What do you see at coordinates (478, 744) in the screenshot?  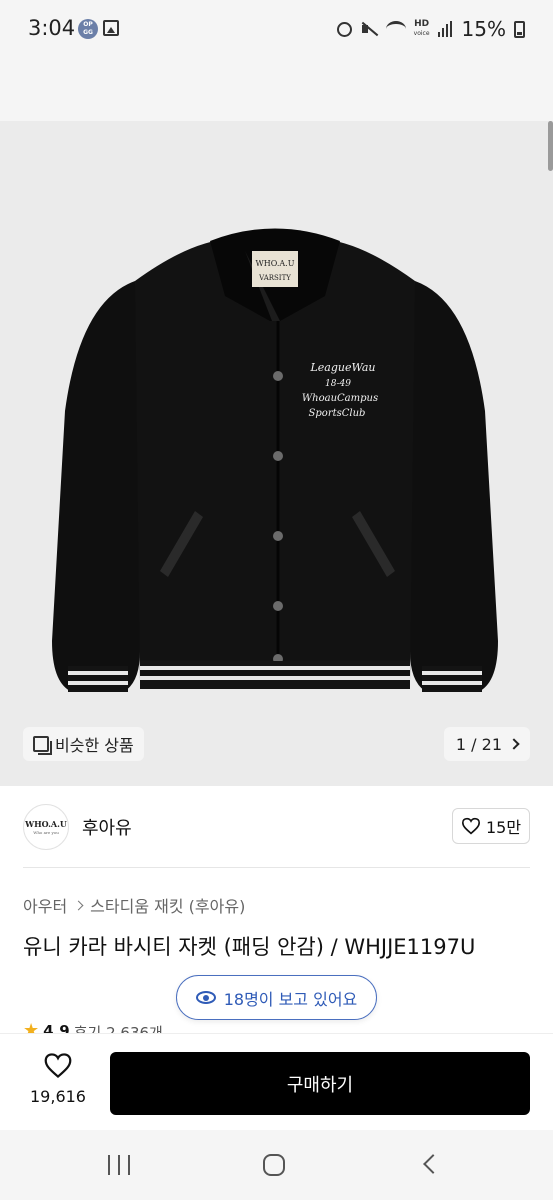 I see `image-pager-text: 1 / 21` at bounding box center [478, 744].